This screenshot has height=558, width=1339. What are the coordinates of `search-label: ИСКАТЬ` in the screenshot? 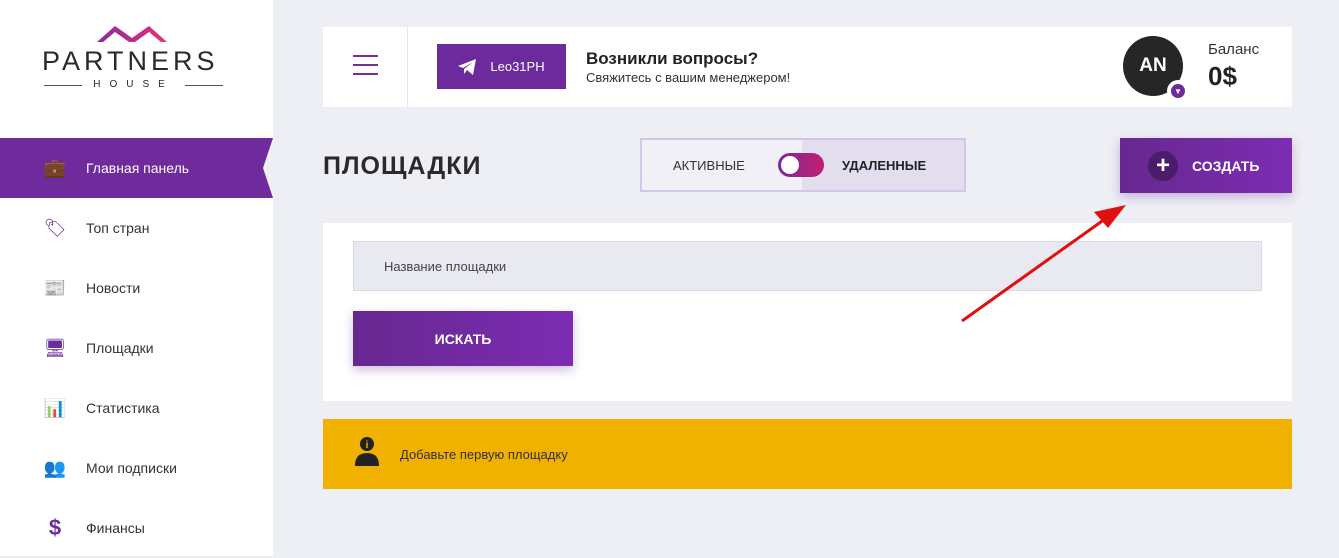 It's located at (463, 338).